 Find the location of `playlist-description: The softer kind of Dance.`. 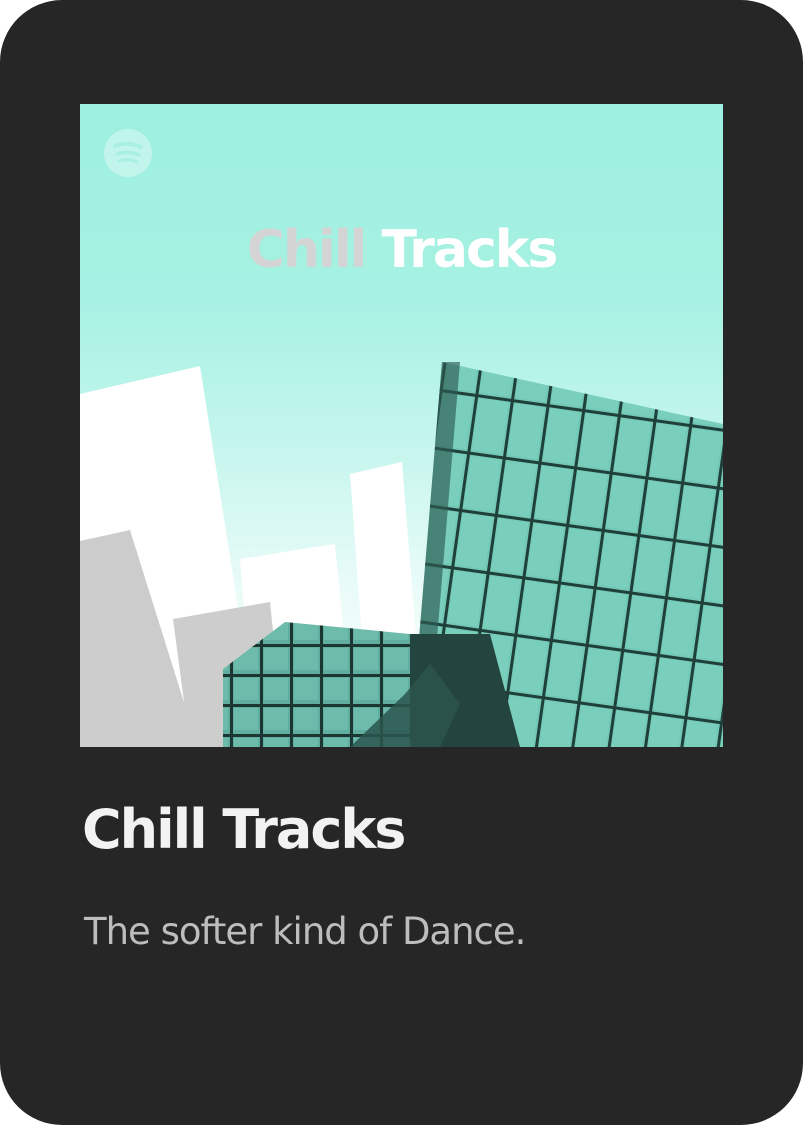

playlist-description: The softer kind of Dance. is located at coordinates (305, 931).